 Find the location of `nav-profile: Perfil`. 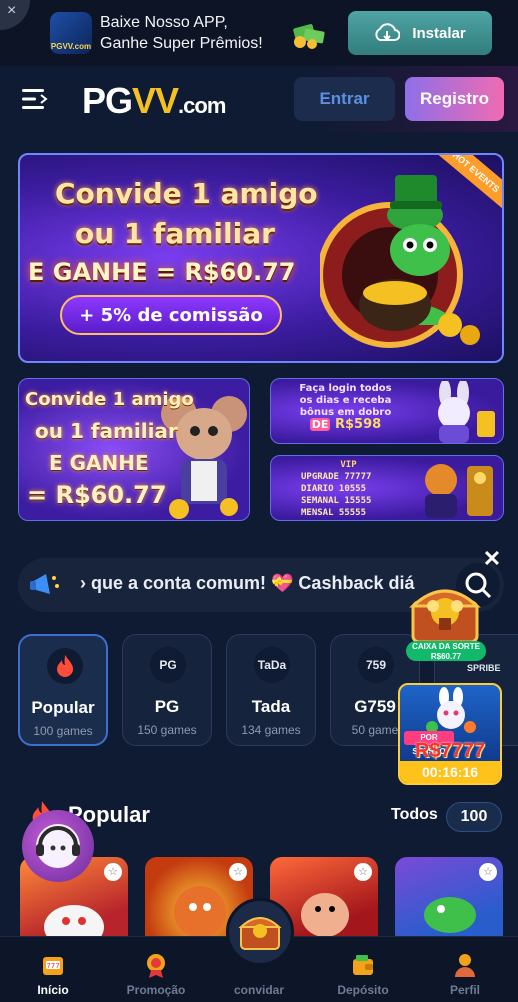

nav-profile: Perfil is located at coordinates (465, 969).